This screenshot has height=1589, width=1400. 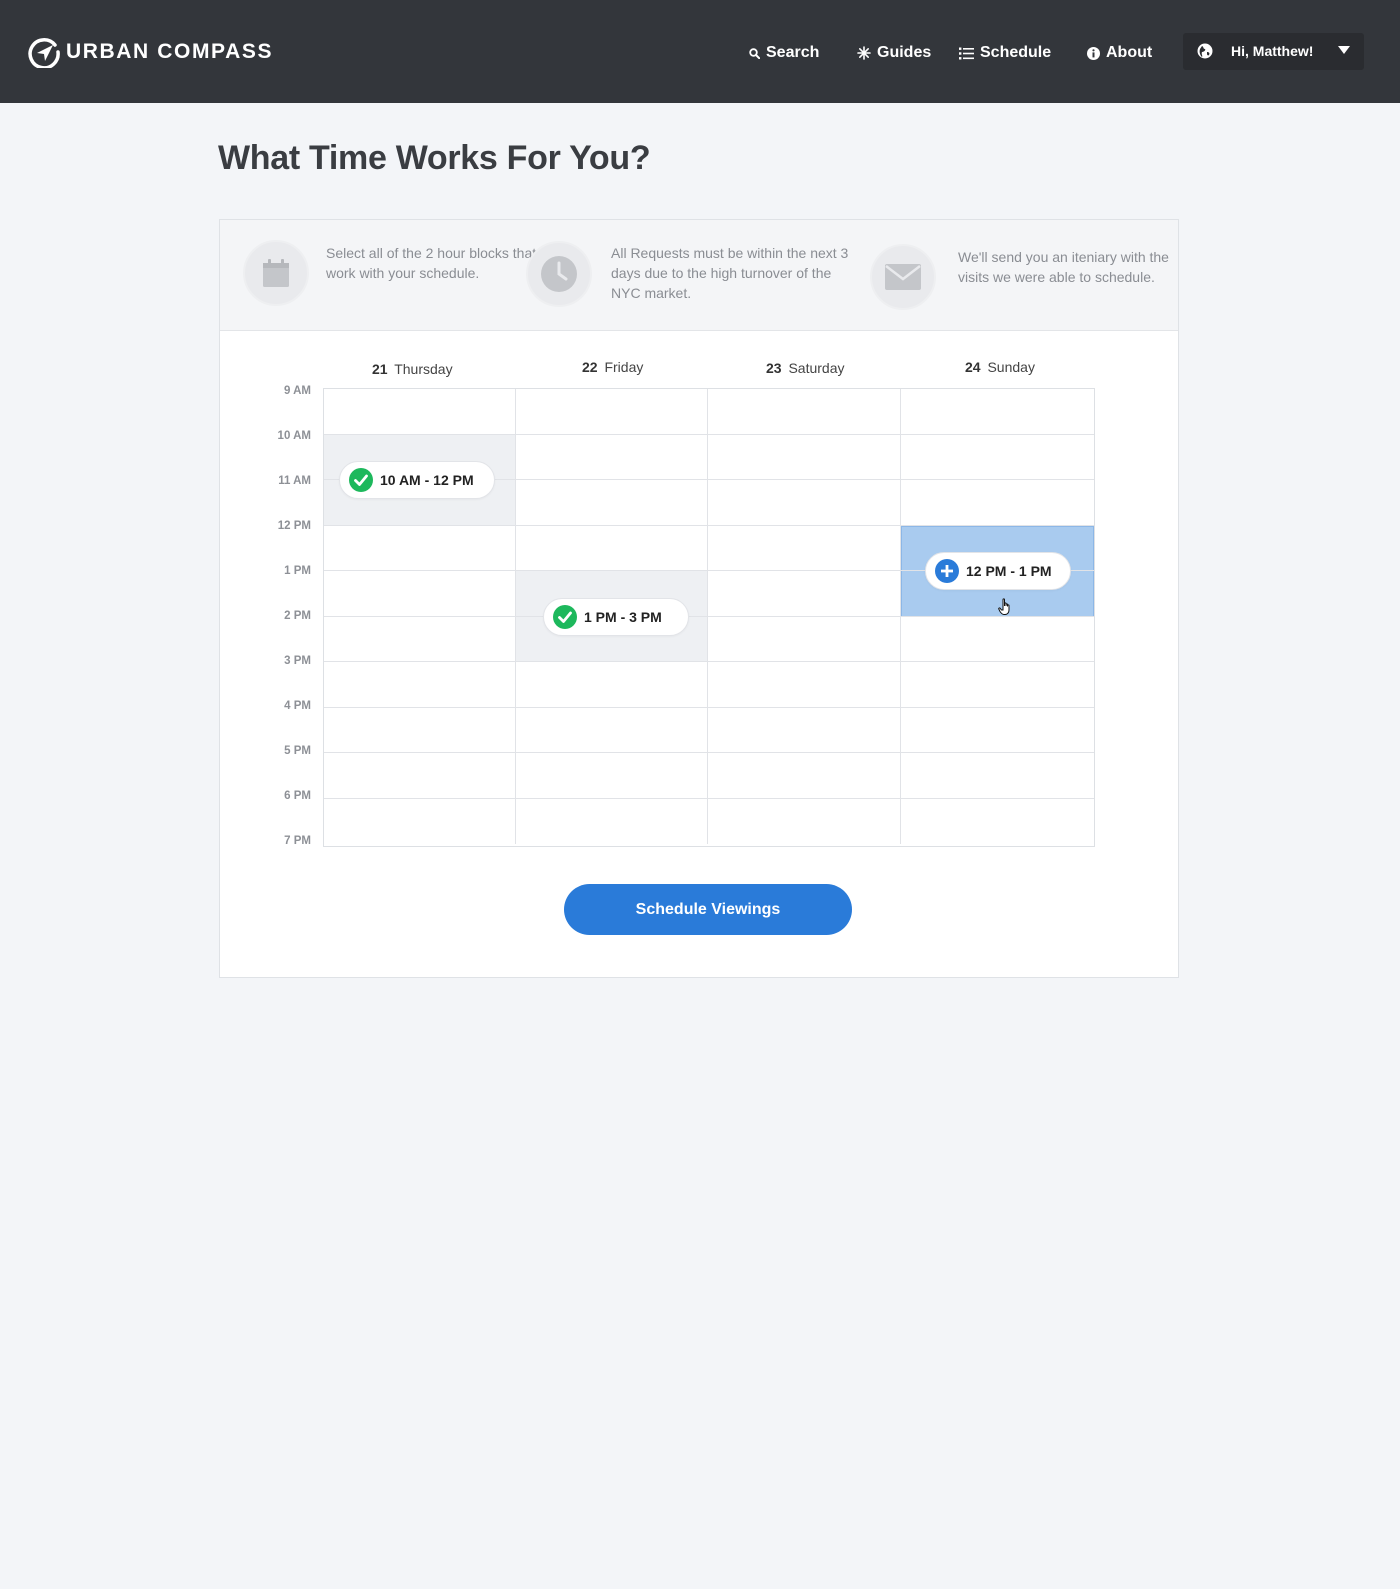 What do you see at coordinates (423, 369) in the screenshot?
I see `day-name: Thursday` at bounding box center [423, 369].